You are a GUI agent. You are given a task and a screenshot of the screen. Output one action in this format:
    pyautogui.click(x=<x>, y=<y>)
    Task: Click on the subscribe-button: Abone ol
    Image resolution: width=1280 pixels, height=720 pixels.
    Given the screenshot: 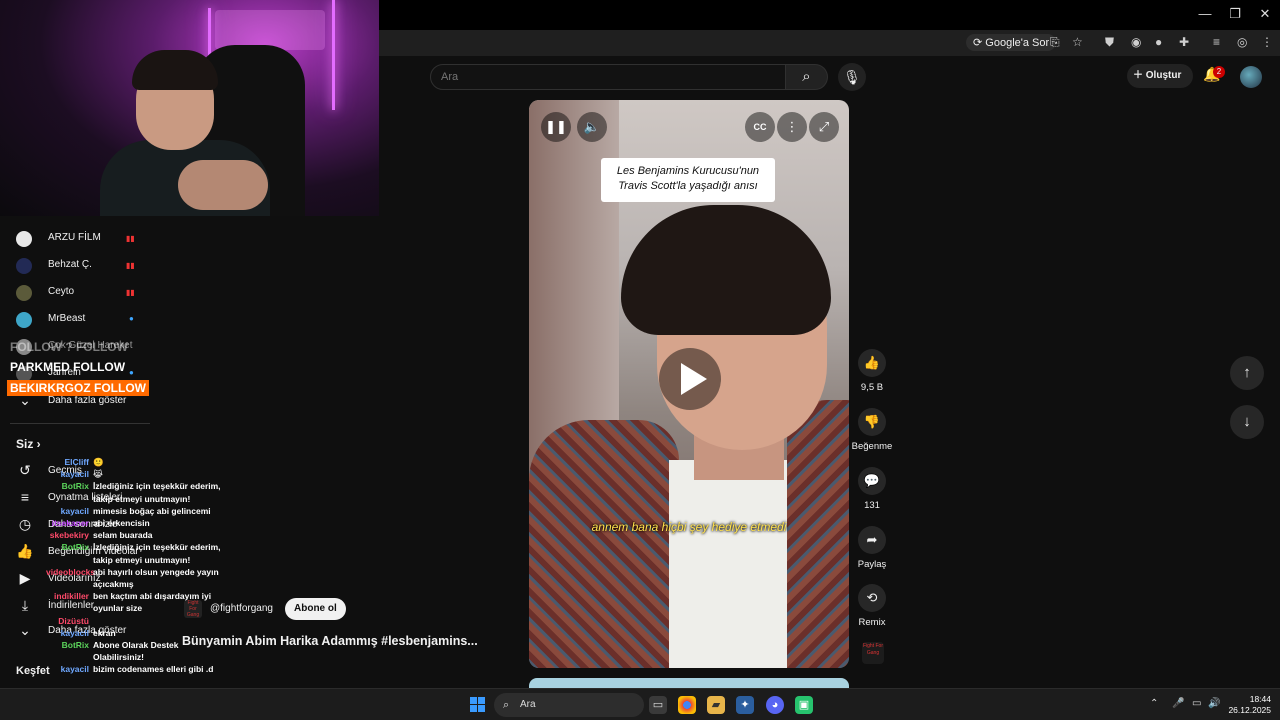 What is the action you would take?
    pyautogui.click(x=315, y=609)
    